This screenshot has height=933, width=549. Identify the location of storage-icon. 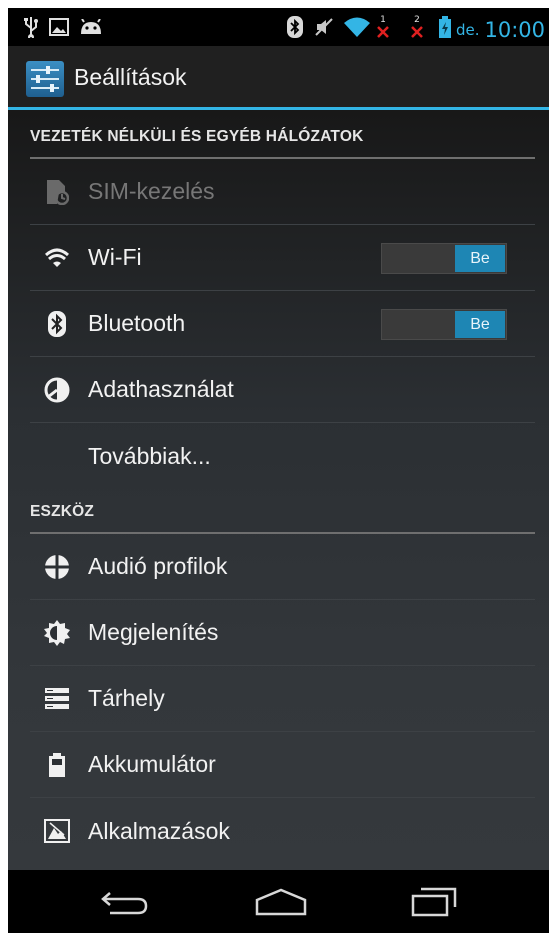
(57, 699).